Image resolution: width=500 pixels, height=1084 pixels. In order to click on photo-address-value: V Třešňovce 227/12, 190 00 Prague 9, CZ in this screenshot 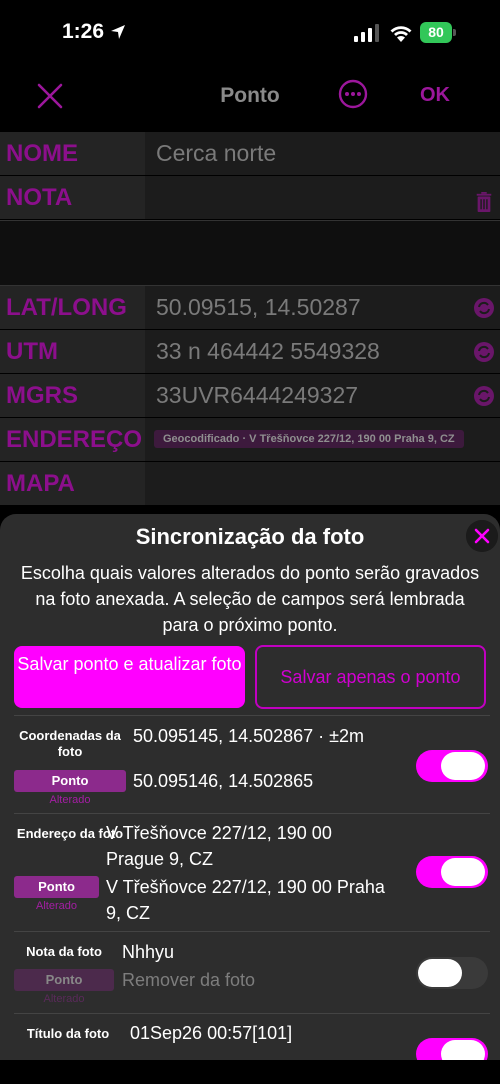, I will do `click(219, 846)`.